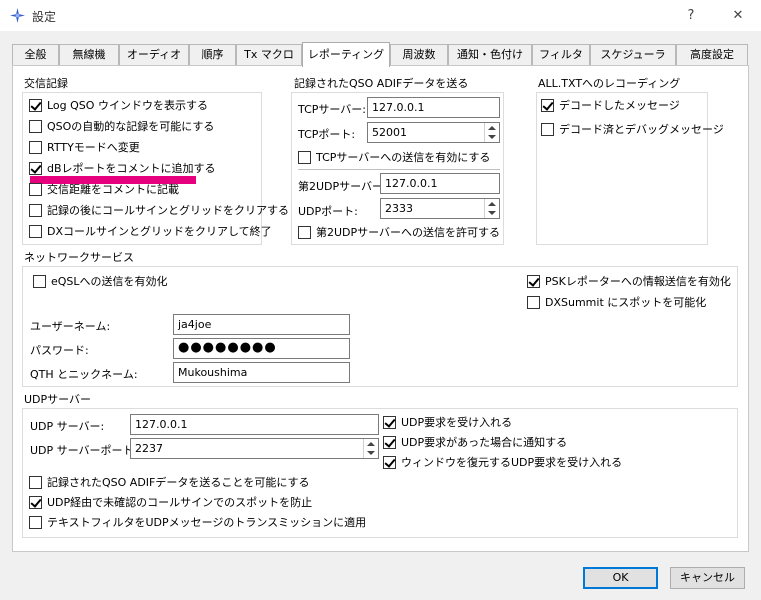 The image size is (761, 600). What do you see at coordinates (419, 55) in the screenshot?
I see `tab-frequencies: 周波数` at bounding box center [419, 55].